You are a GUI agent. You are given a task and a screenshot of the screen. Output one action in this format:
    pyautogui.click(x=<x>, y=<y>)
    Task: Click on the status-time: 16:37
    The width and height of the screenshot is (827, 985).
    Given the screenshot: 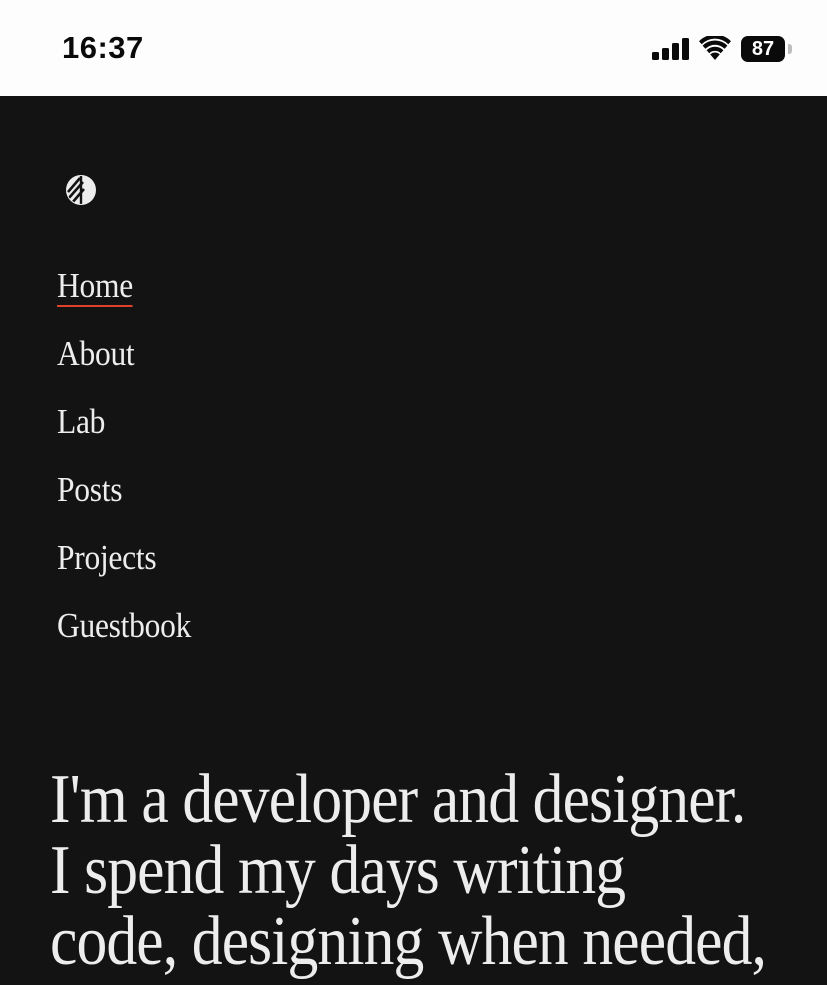 What is the action you would take?
    pyautogui.click(x=103, y=47)
    